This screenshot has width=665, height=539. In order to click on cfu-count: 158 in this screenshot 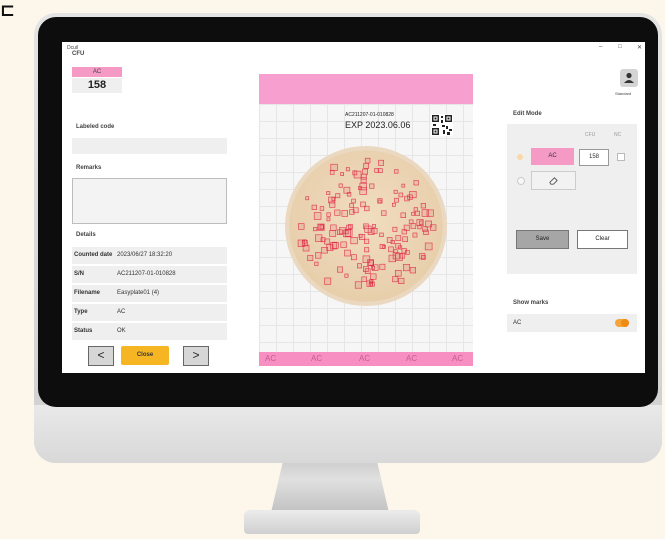, I will do `click(97, 85)`.